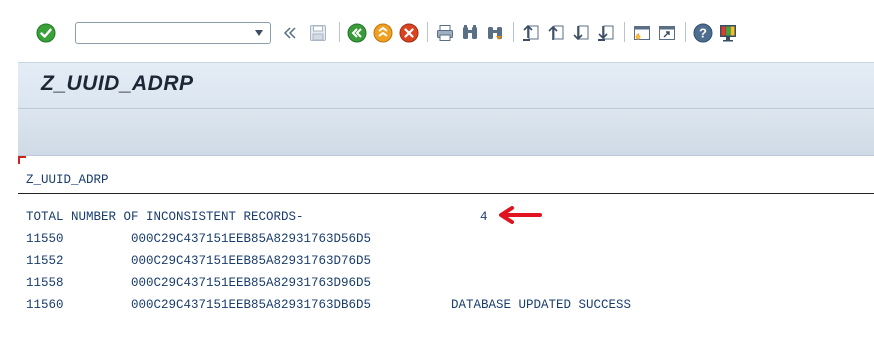 The width and height of the screenshot is (874, 360). I want to click on previous-page-icon, so click(556, 33).